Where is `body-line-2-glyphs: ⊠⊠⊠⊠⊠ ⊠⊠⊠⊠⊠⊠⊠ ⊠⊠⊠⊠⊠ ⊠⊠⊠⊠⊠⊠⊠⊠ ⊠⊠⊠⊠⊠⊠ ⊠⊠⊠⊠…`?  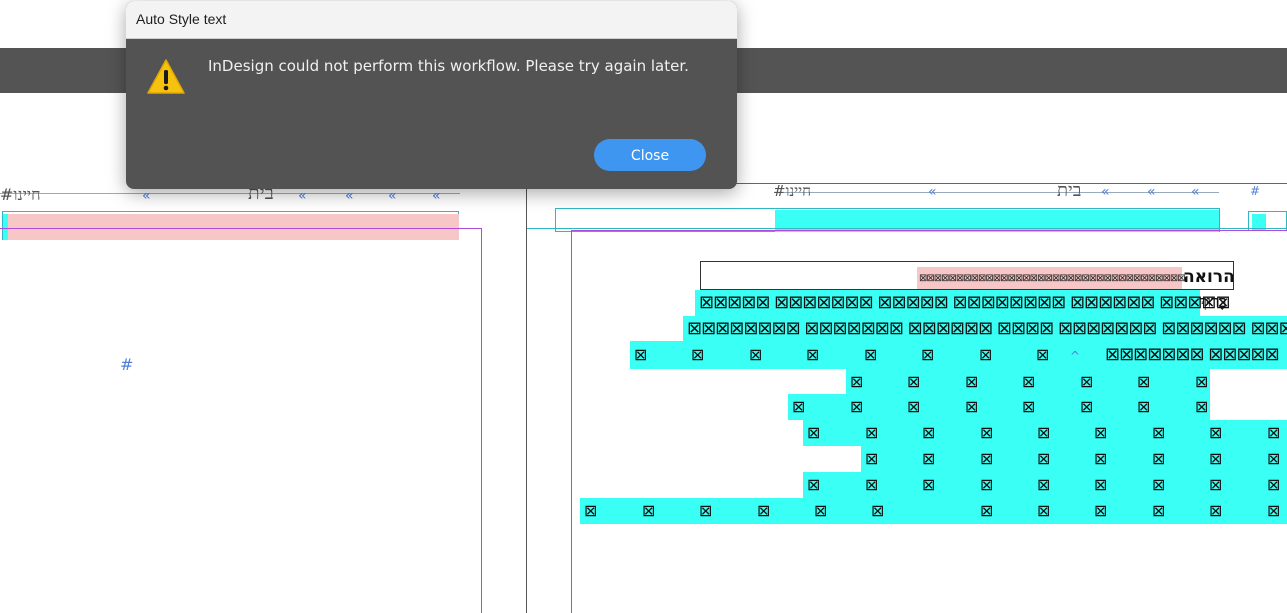 body-line-2-glyphs: ⊠⊠⊠⊠⊠ ⊠⊠⊠⊠⊠⊠⊠ ⊠⊠⊠⊠⊠ ⊠⊠⊠⊠⊠⊠⊠⊠ ⊠⊠⊠⊠⊠⊠ ⊠⊠⊠⊠… is located at coordinates (965, 302).